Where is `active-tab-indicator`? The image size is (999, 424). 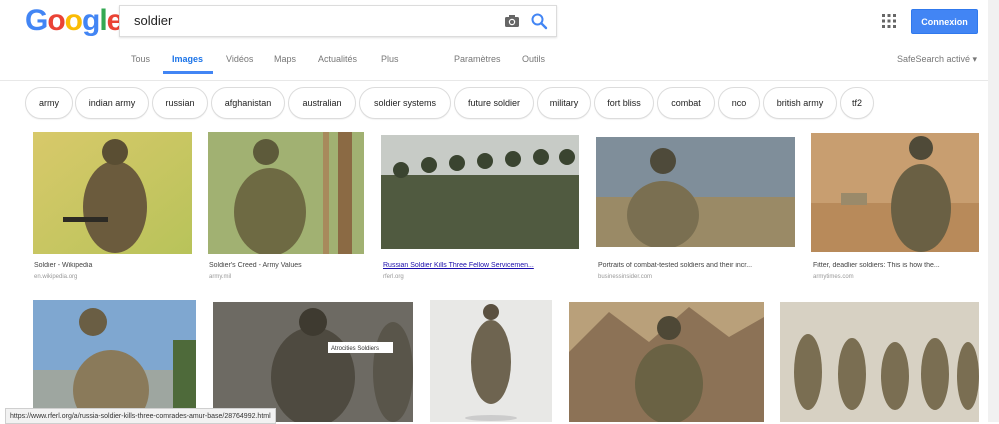 active-tab-indicator is located at coordinates (188, 72).